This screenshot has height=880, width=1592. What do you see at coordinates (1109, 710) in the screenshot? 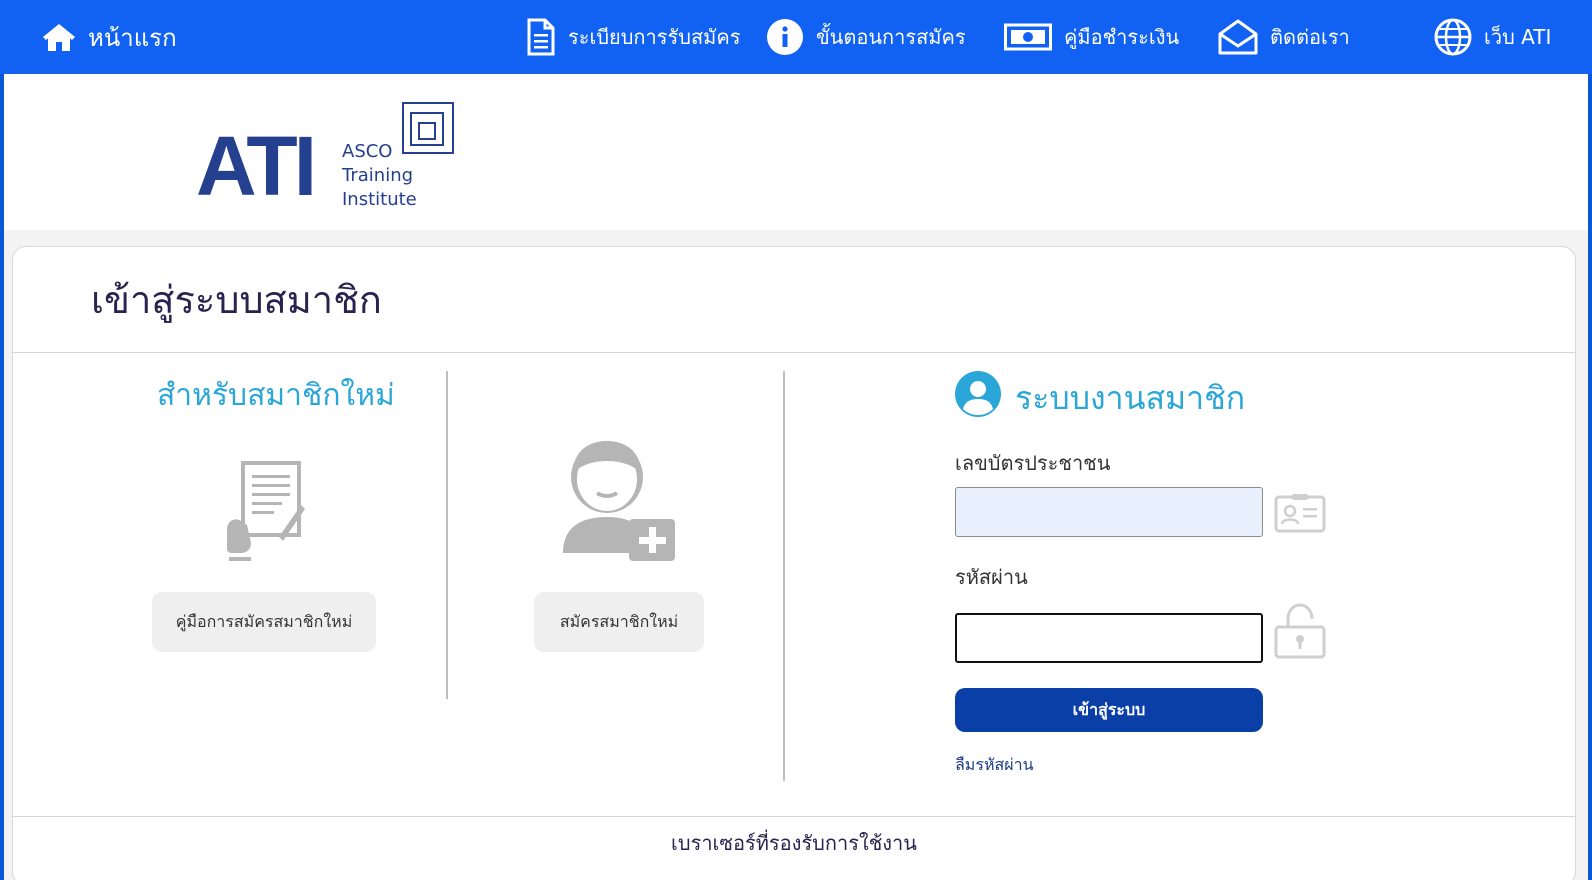
I see `login-button: เข้าสู่ระบบ` at bounding box center [1109, 710].